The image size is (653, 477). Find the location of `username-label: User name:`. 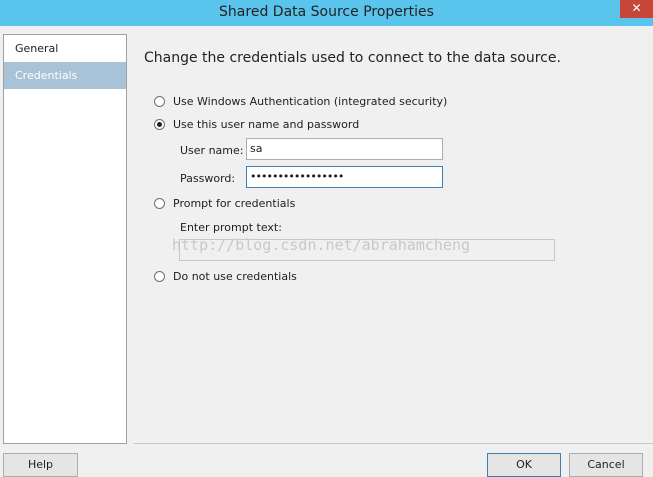

username-label: User name: is located at coordinates (212, 150).